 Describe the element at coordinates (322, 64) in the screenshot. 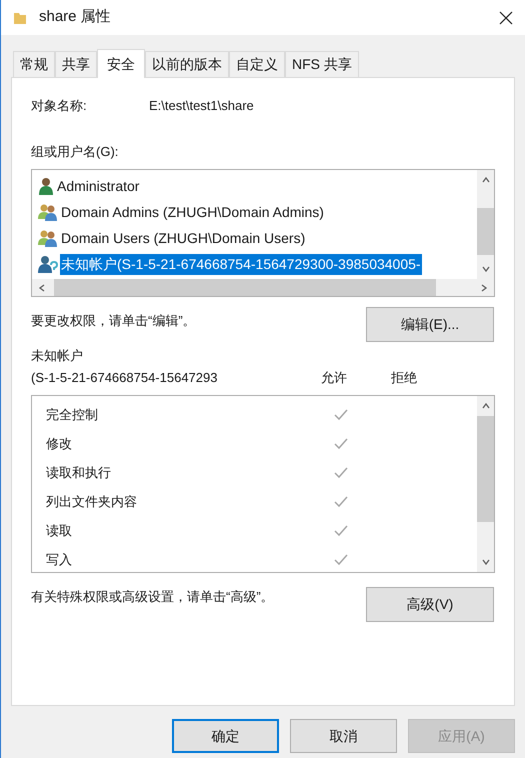

I see `tab: NFS 共享` at that location.